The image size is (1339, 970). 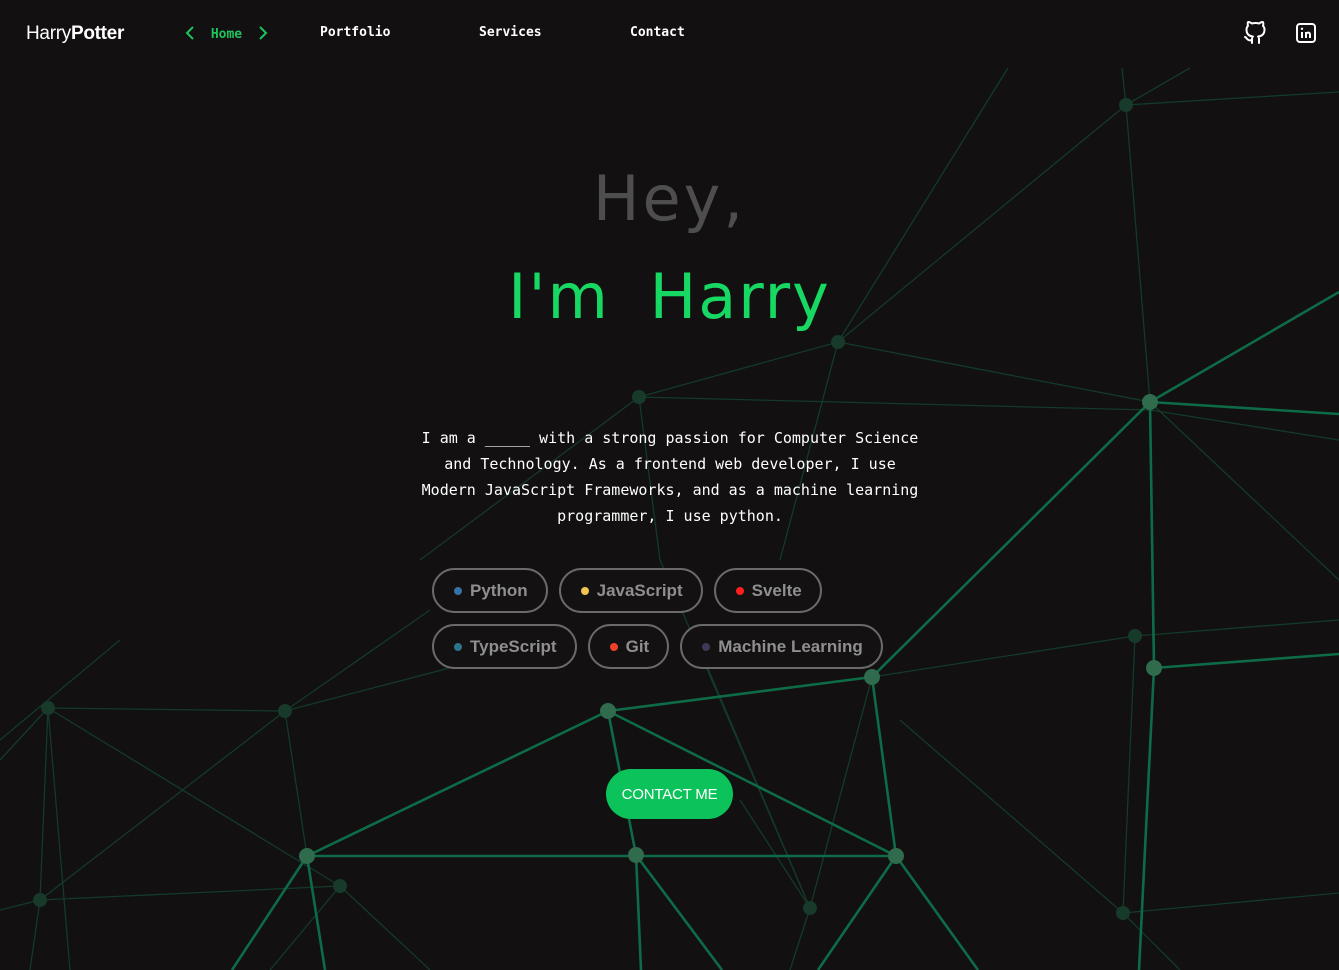 What do you see at coordinates (1255, 33) in the screenshot?
I see `github-icon` at bounding box center [1255, 33].